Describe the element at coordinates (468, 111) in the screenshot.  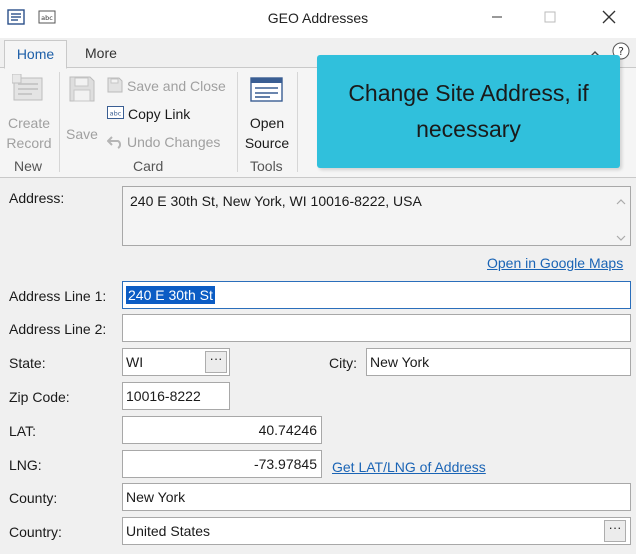
I see `instruction-callout: Change Site Address, if necessary` at that location.